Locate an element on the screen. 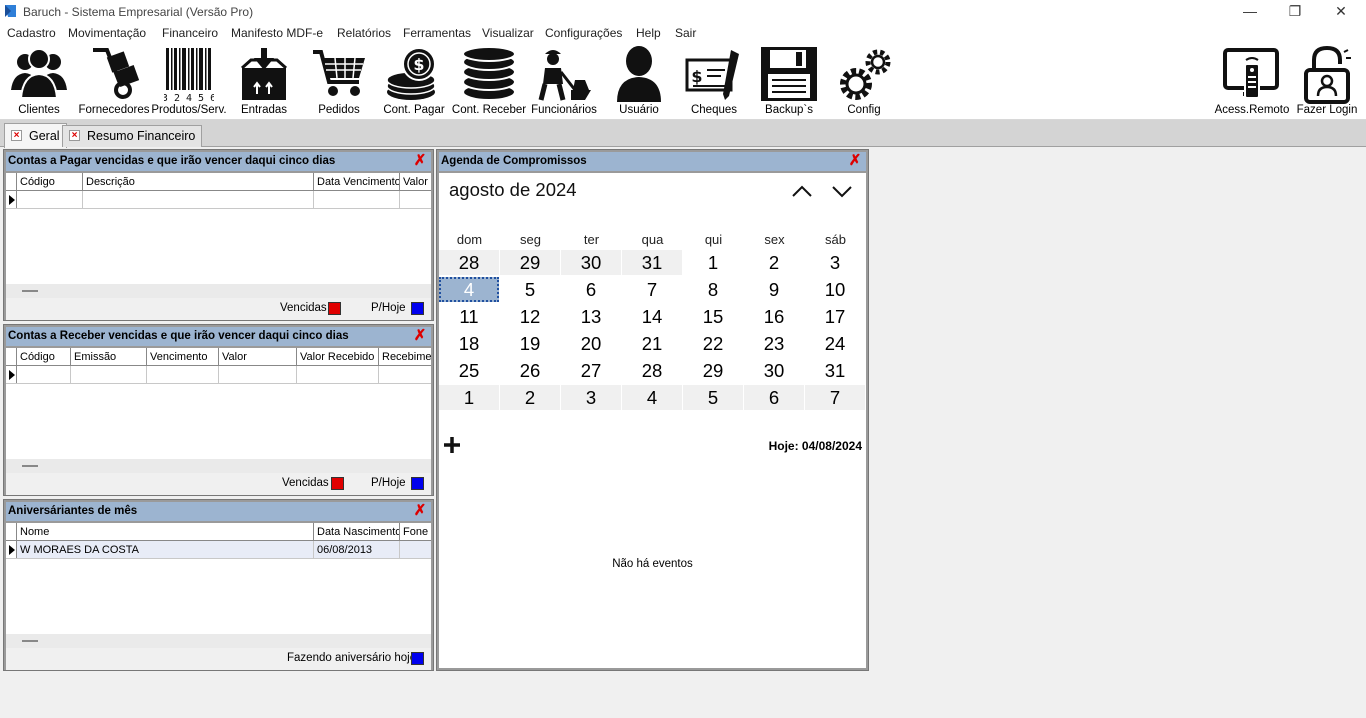 This screenshot has width=1366, height=718. cell-emissao is located at coordinates (109, 375).